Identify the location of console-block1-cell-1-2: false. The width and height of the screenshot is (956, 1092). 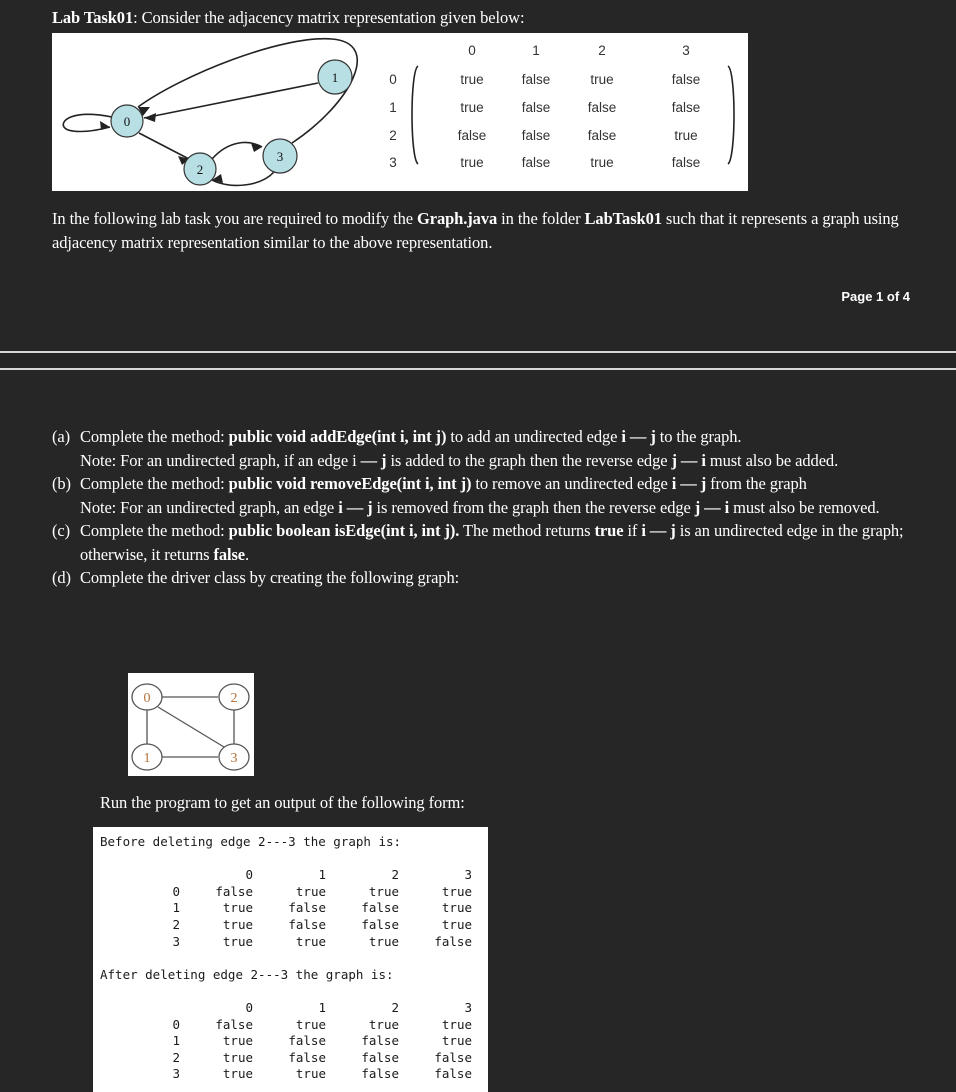
(380, 908).